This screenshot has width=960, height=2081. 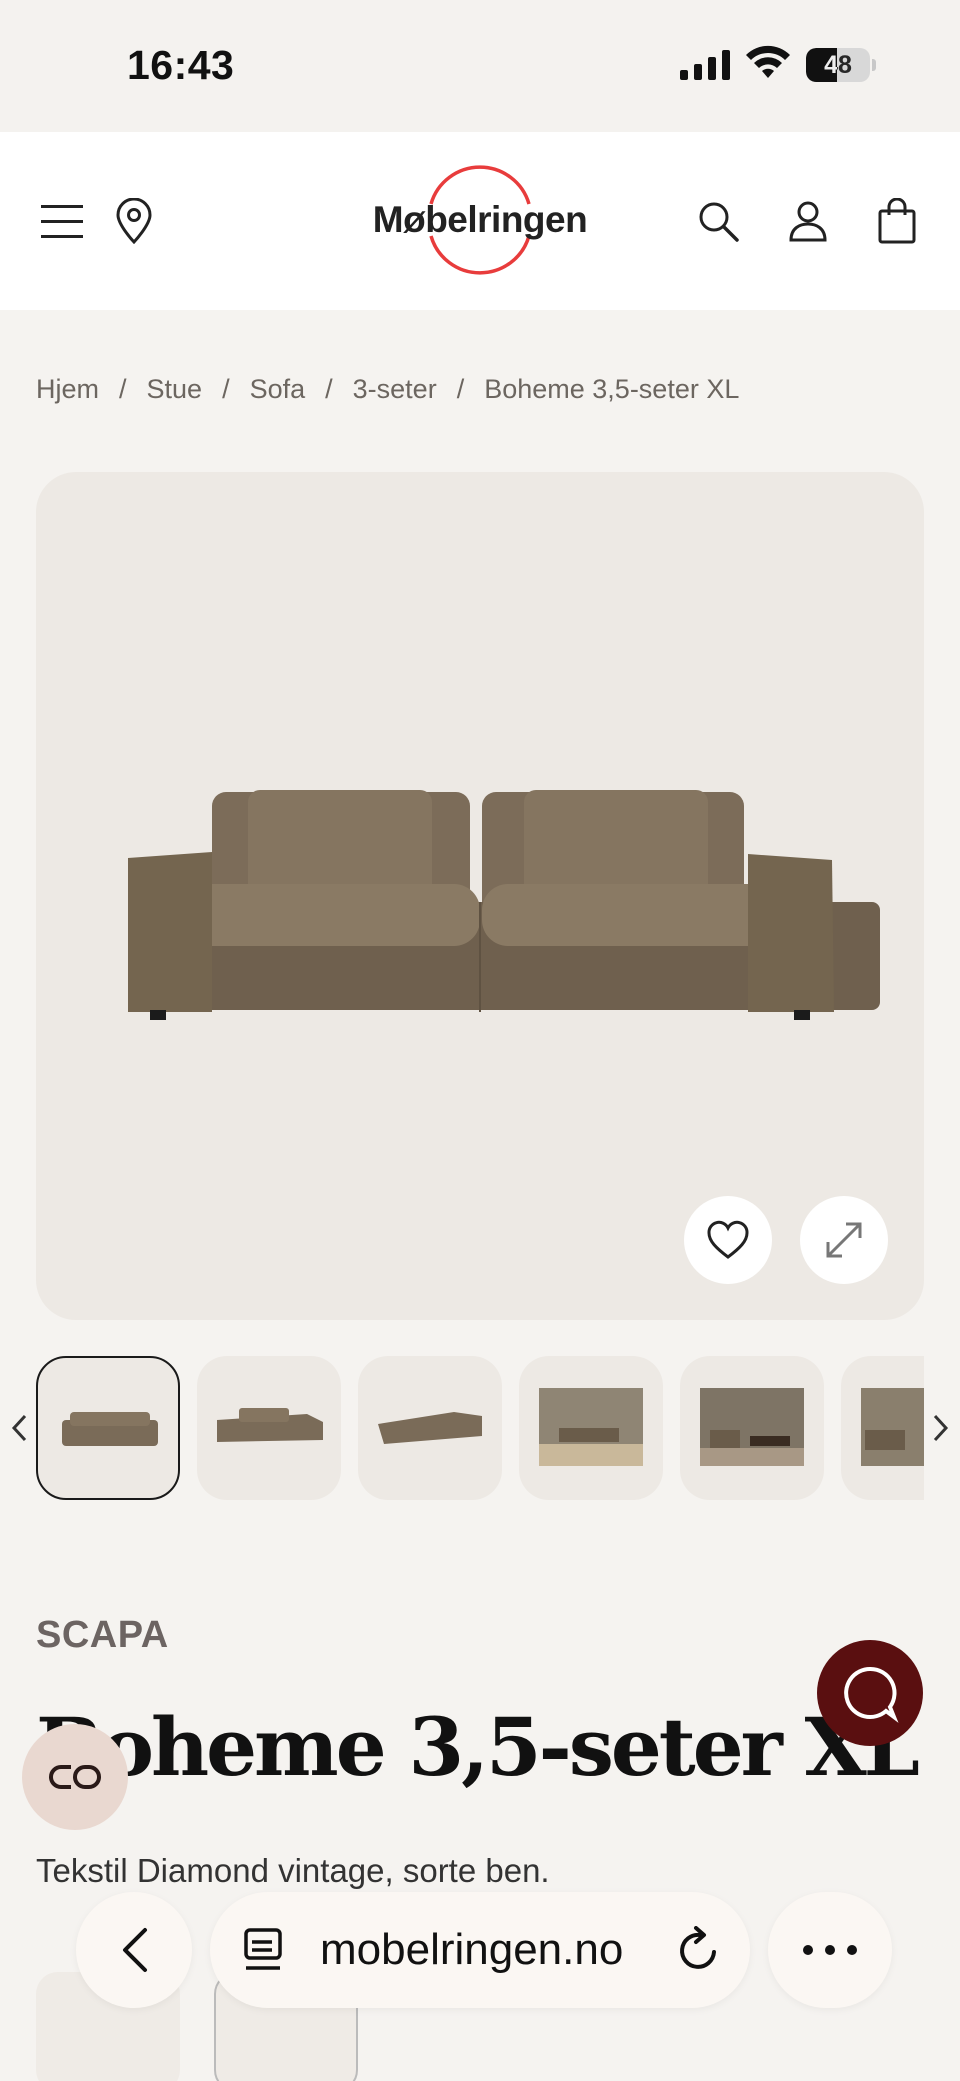 I want to click on chevron-right-icon, so click(x=941, y=1428).